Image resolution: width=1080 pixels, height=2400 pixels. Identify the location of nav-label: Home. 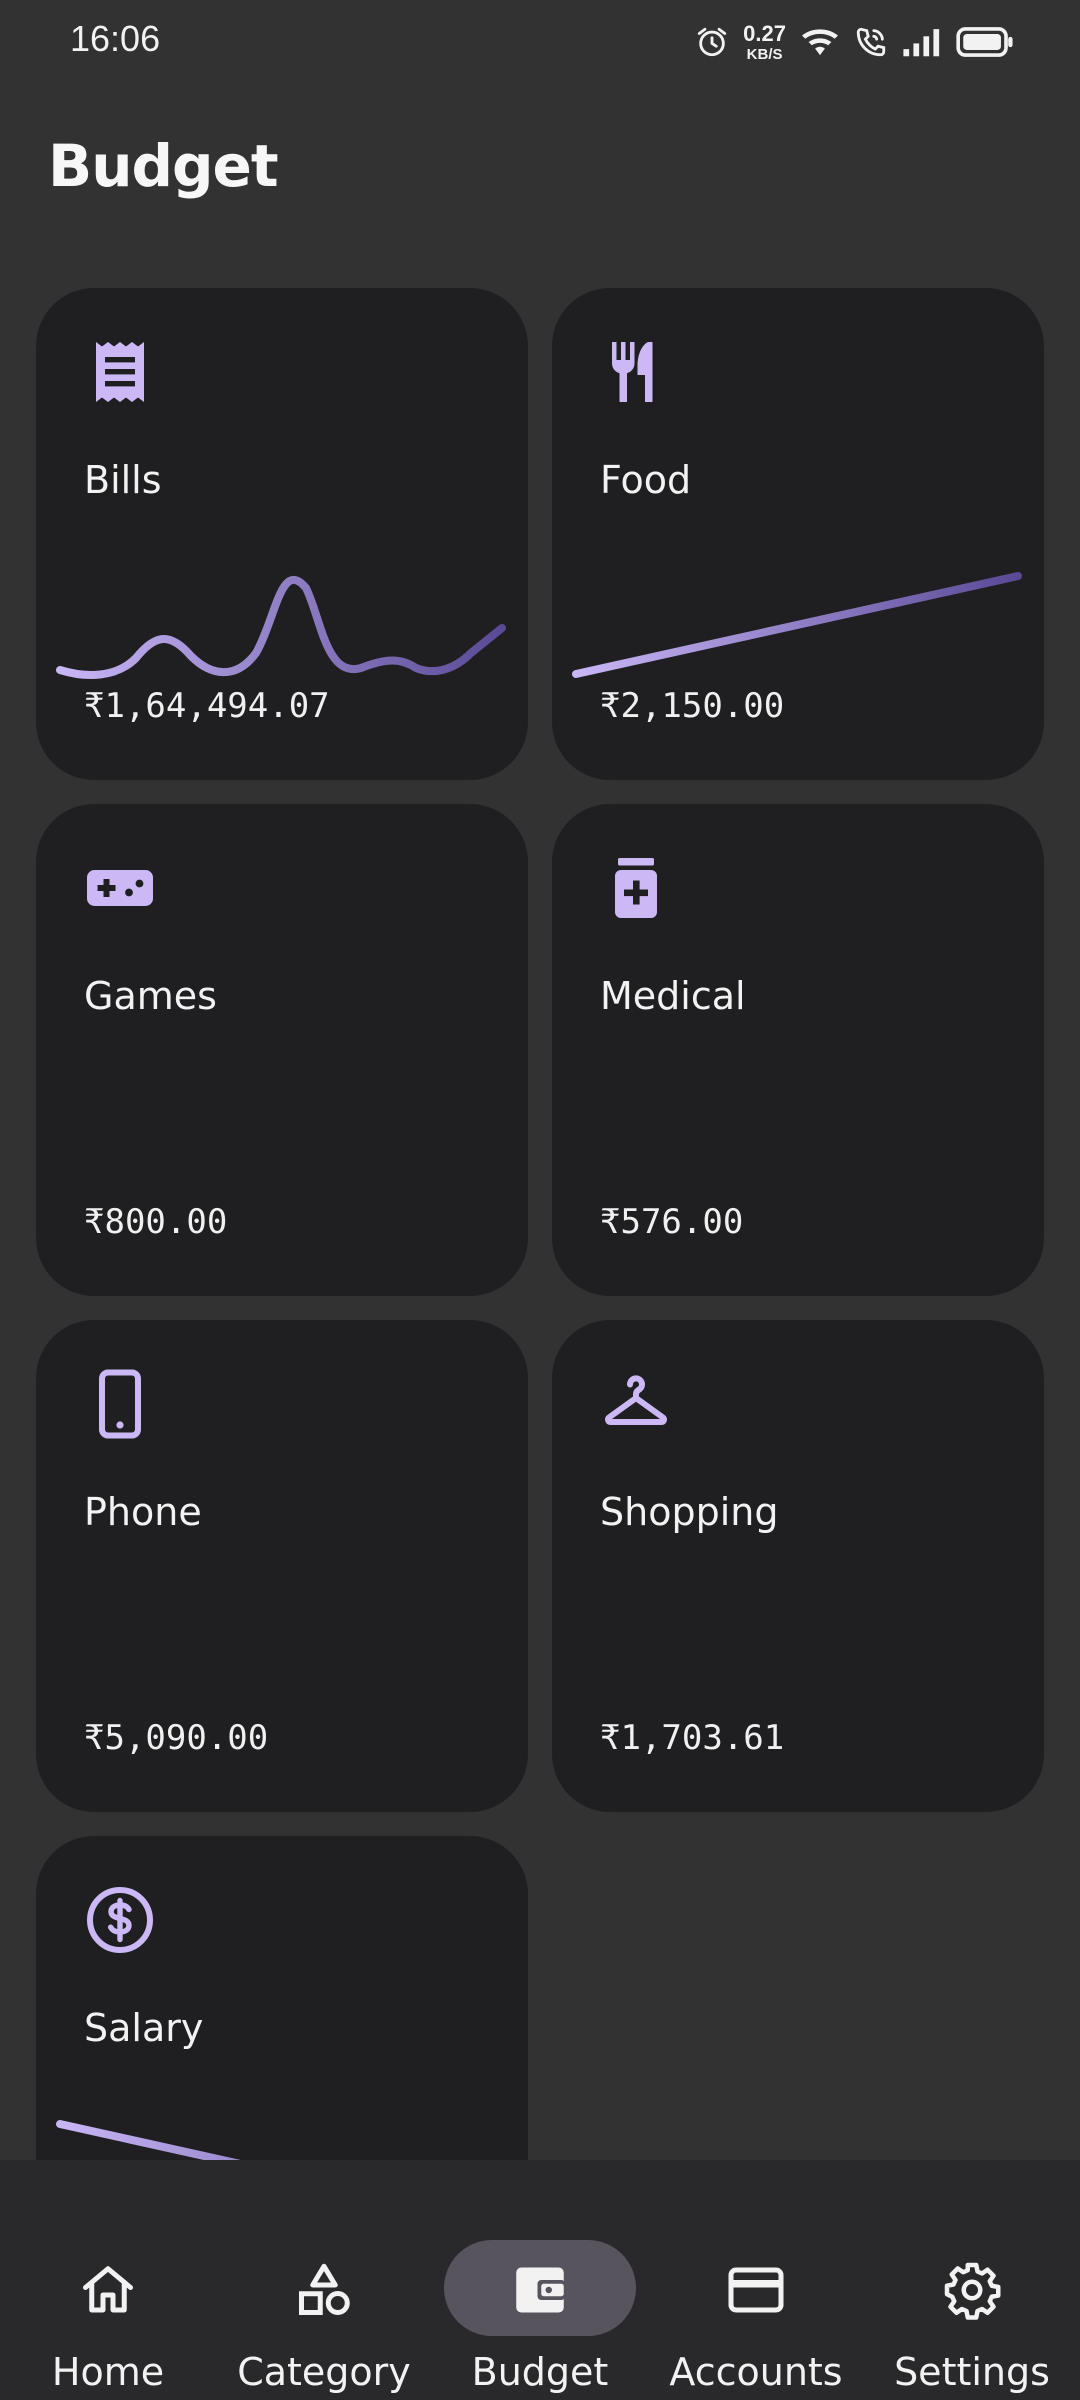
(108, 2372).